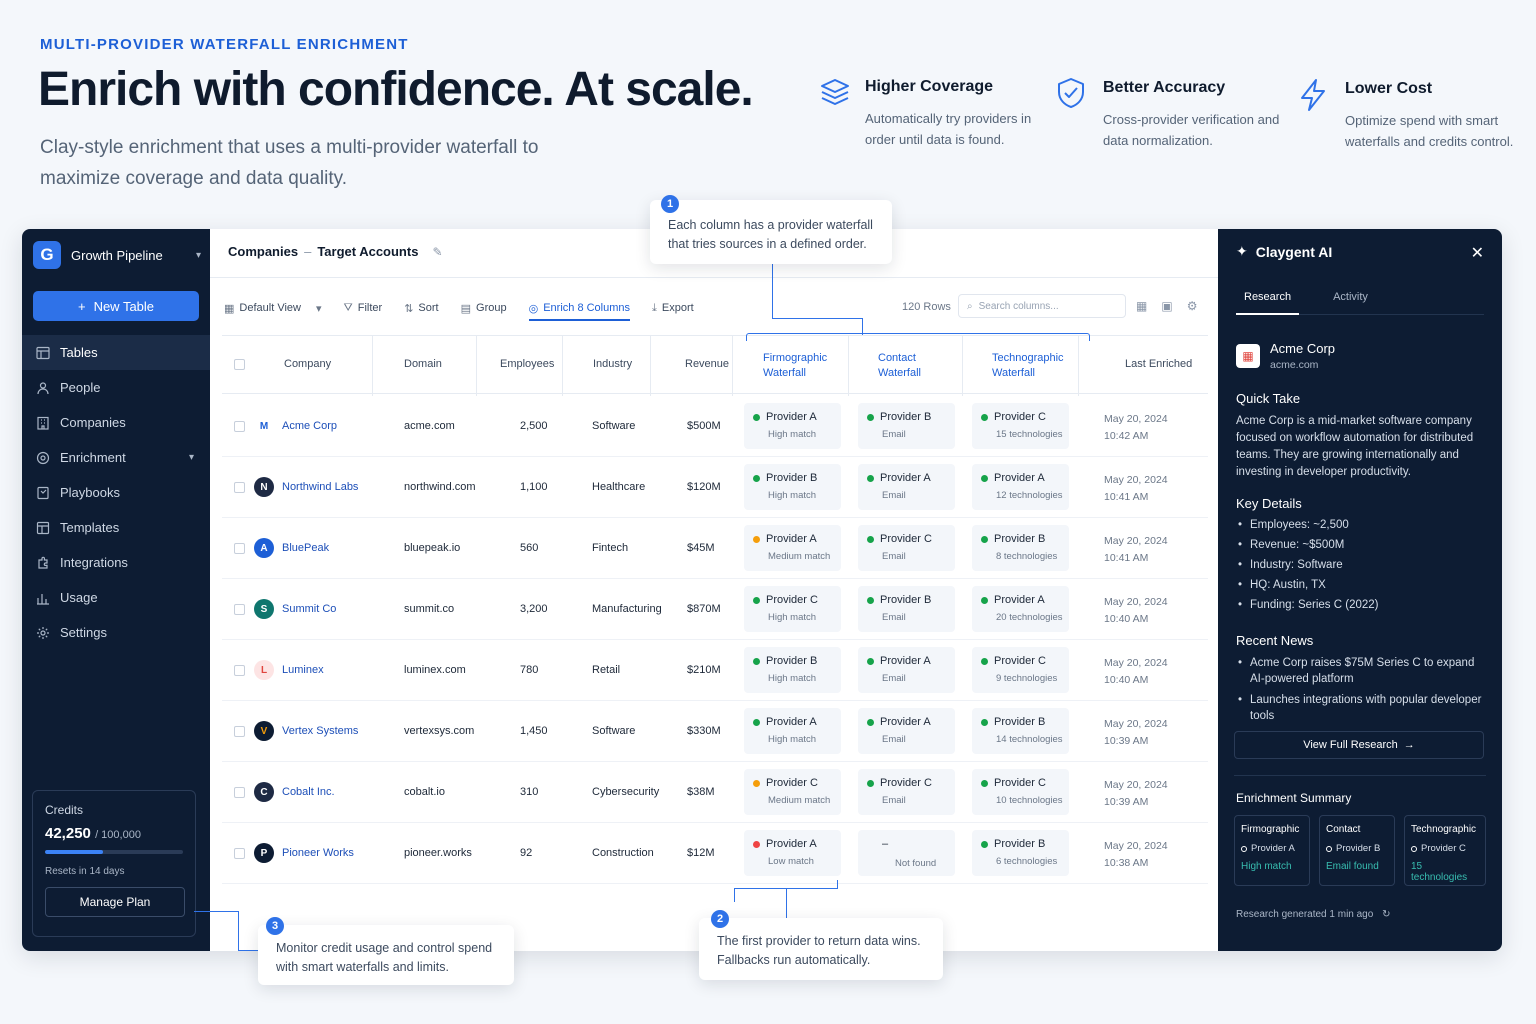  I want to click on manage-plan-button: Manage Plan, so click(115, 902).